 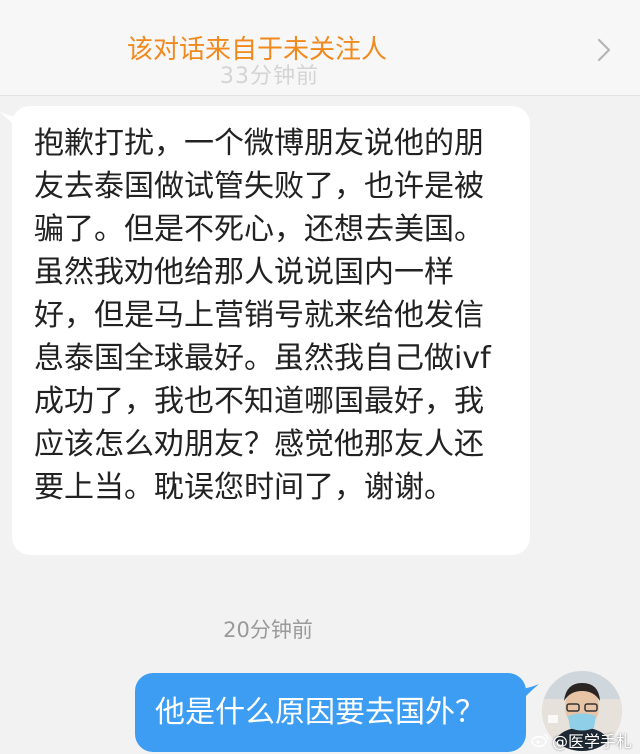 What do you see at coordinates (320, 712) in the screenshot?
I see `outgoing-message-text: 他是什么原因要去国外？` at bounding box center [320, 712].